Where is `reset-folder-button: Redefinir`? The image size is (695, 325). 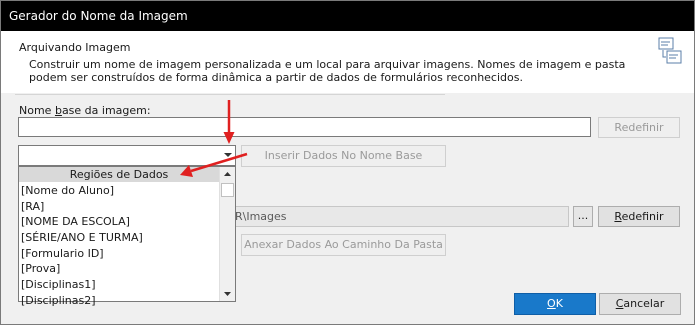 reset-folder-button: Redefinir is located at coordinates (639, 216).